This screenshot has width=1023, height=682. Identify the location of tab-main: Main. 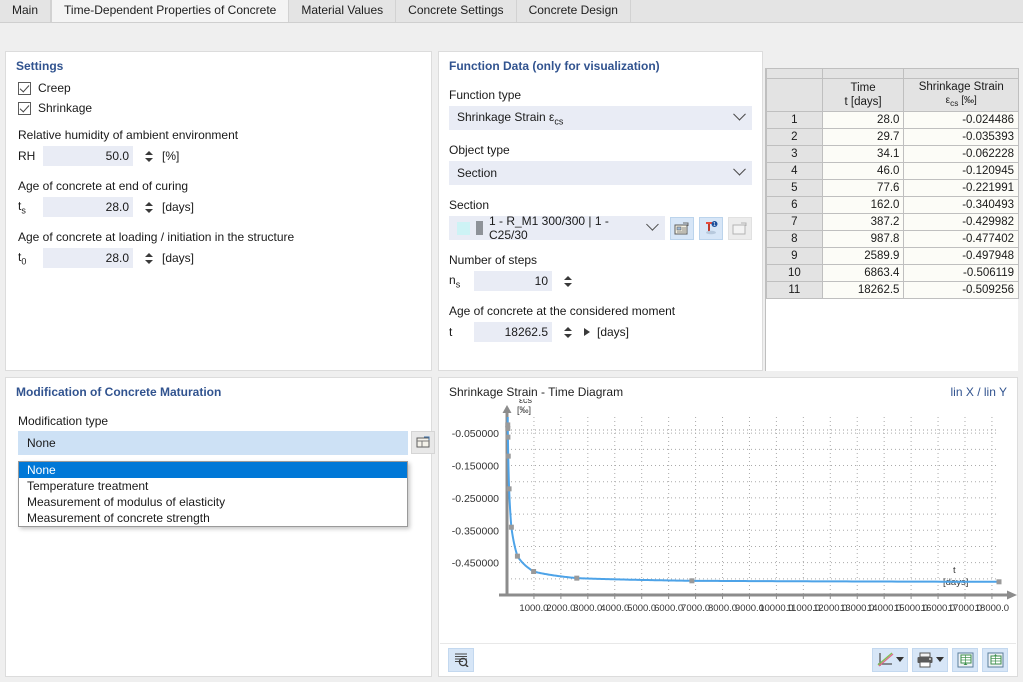
(26, 11).